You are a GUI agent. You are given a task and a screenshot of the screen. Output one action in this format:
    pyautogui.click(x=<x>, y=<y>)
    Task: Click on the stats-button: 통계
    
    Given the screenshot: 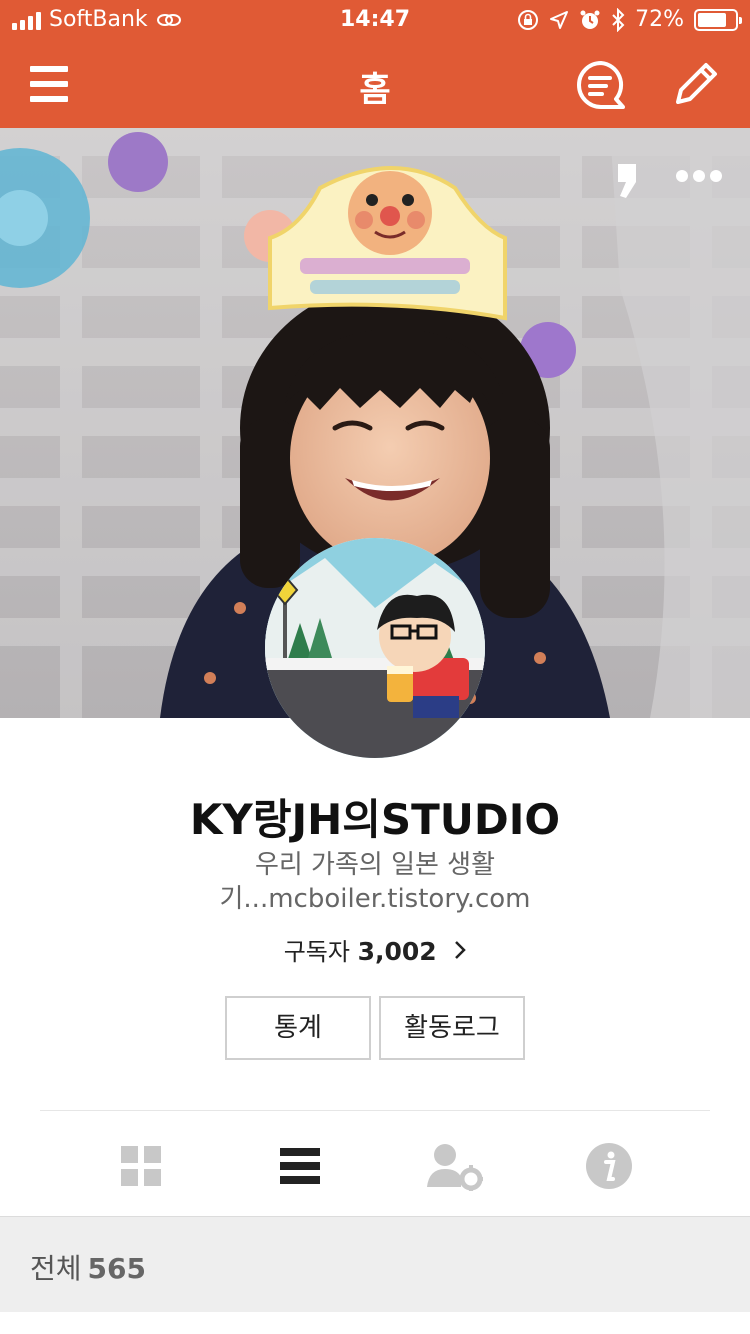 What is the action you would take?
    pyautogui.click(x=298, y=1028)
    